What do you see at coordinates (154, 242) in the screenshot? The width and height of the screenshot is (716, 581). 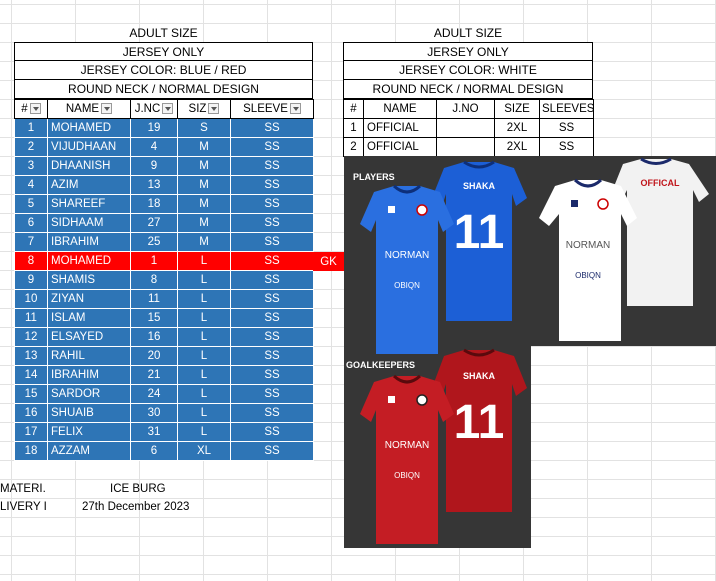 I see `cell-jno: 25` at bounding box center [154, 242].